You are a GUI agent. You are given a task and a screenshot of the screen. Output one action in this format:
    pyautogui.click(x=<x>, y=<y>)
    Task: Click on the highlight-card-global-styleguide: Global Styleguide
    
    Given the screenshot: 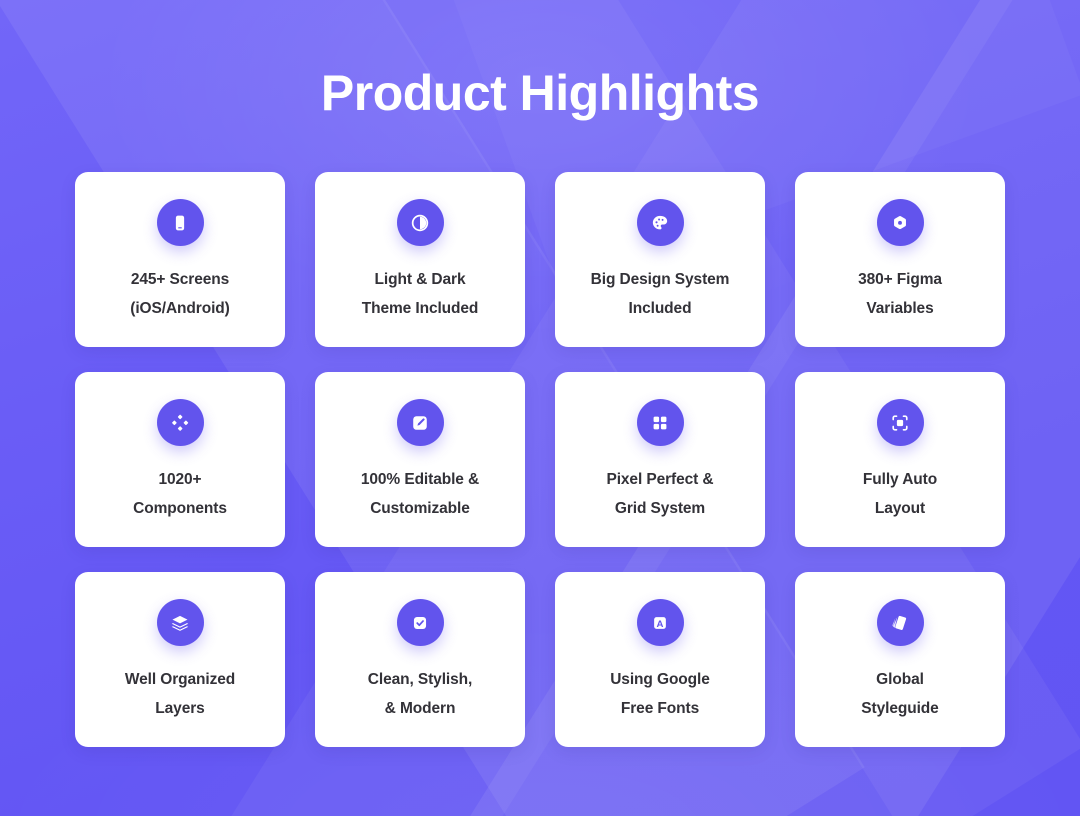 What is the action you would take?
    pyautogui.click(x=900, y=659)
    